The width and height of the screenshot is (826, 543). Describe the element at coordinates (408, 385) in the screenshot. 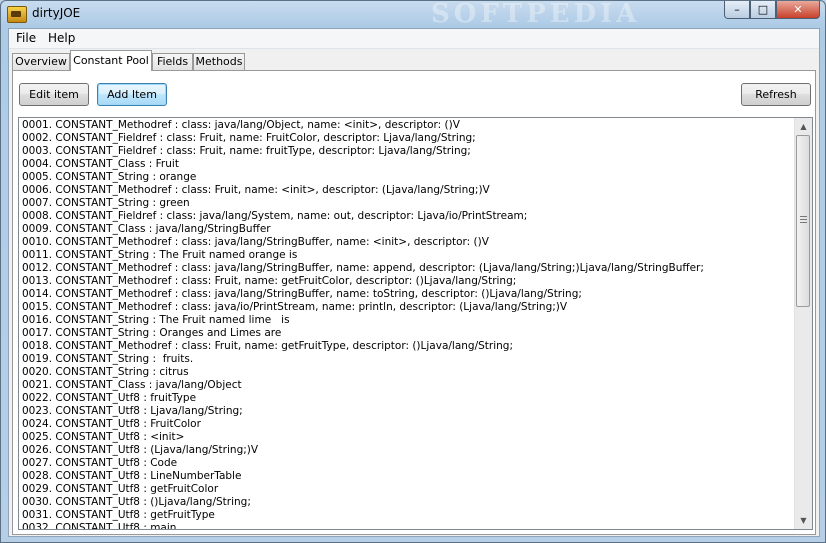

I see `list-item: 0021. CONSTANT_Class : java/lang/Object` at that location.